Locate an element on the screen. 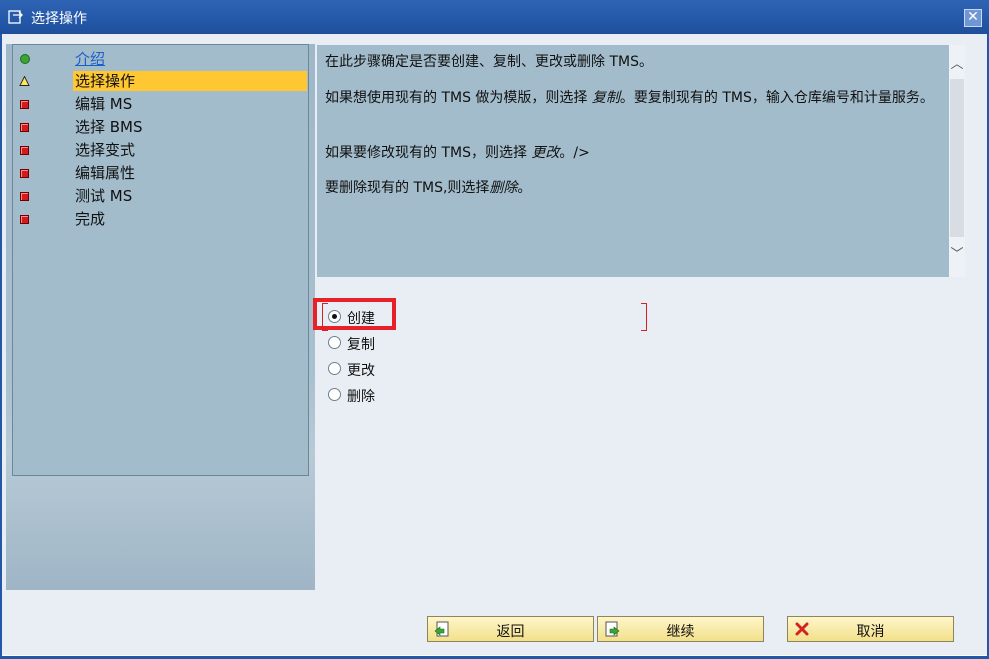 This screenshot has width=989, height=659. chevron-down-icon: ﹀ is located at coordinates (957, 255).